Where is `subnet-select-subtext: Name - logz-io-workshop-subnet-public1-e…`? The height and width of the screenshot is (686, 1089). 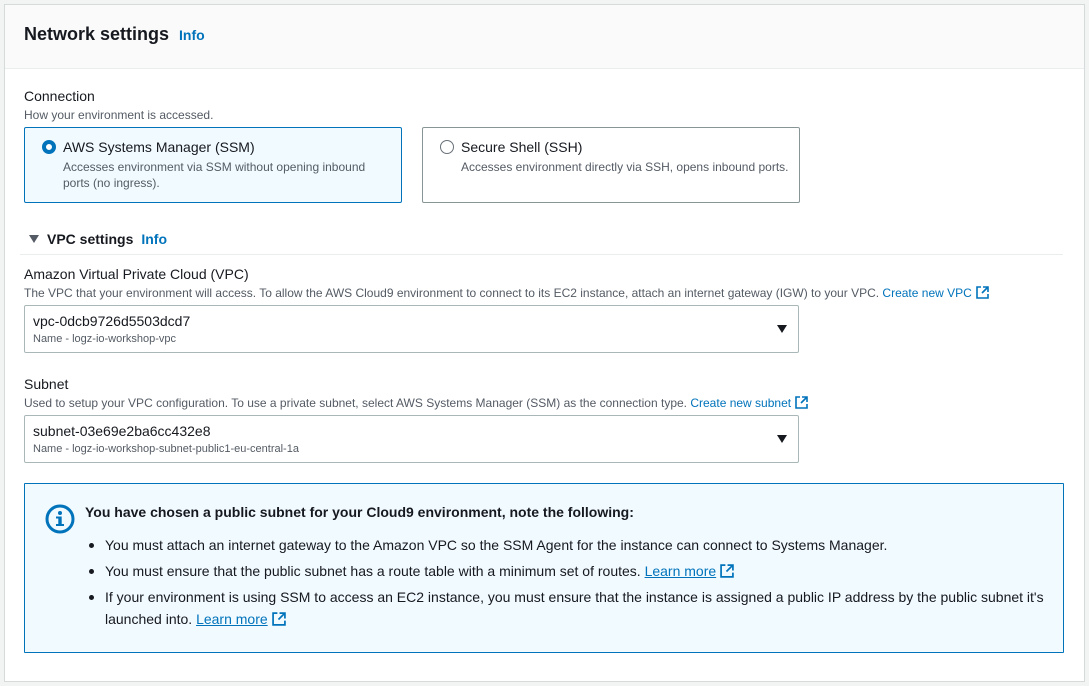 subnet-select-subtext: Name - logz-io-workshop-subnet-public1-e… is located at coordinates (166, 449).